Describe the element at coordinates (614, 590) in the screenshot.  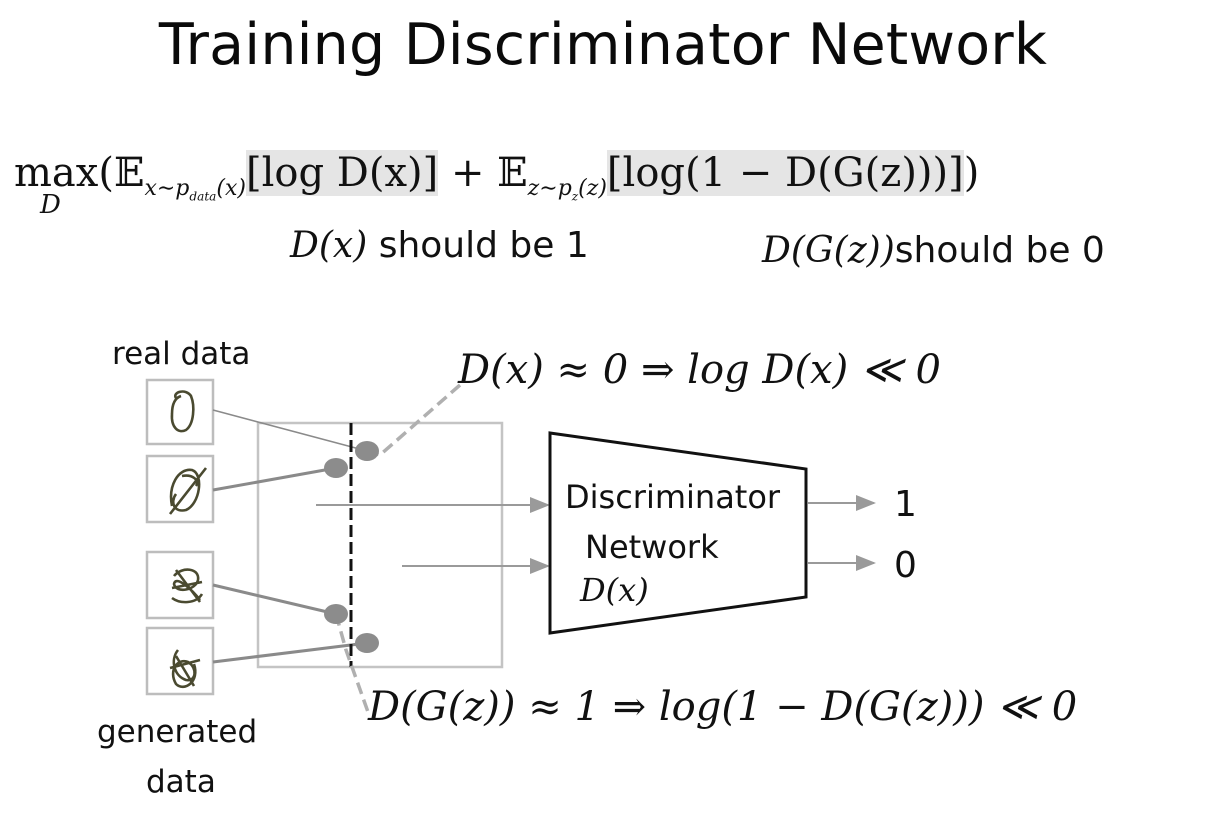
I see `network-function: D(x)` at that location.